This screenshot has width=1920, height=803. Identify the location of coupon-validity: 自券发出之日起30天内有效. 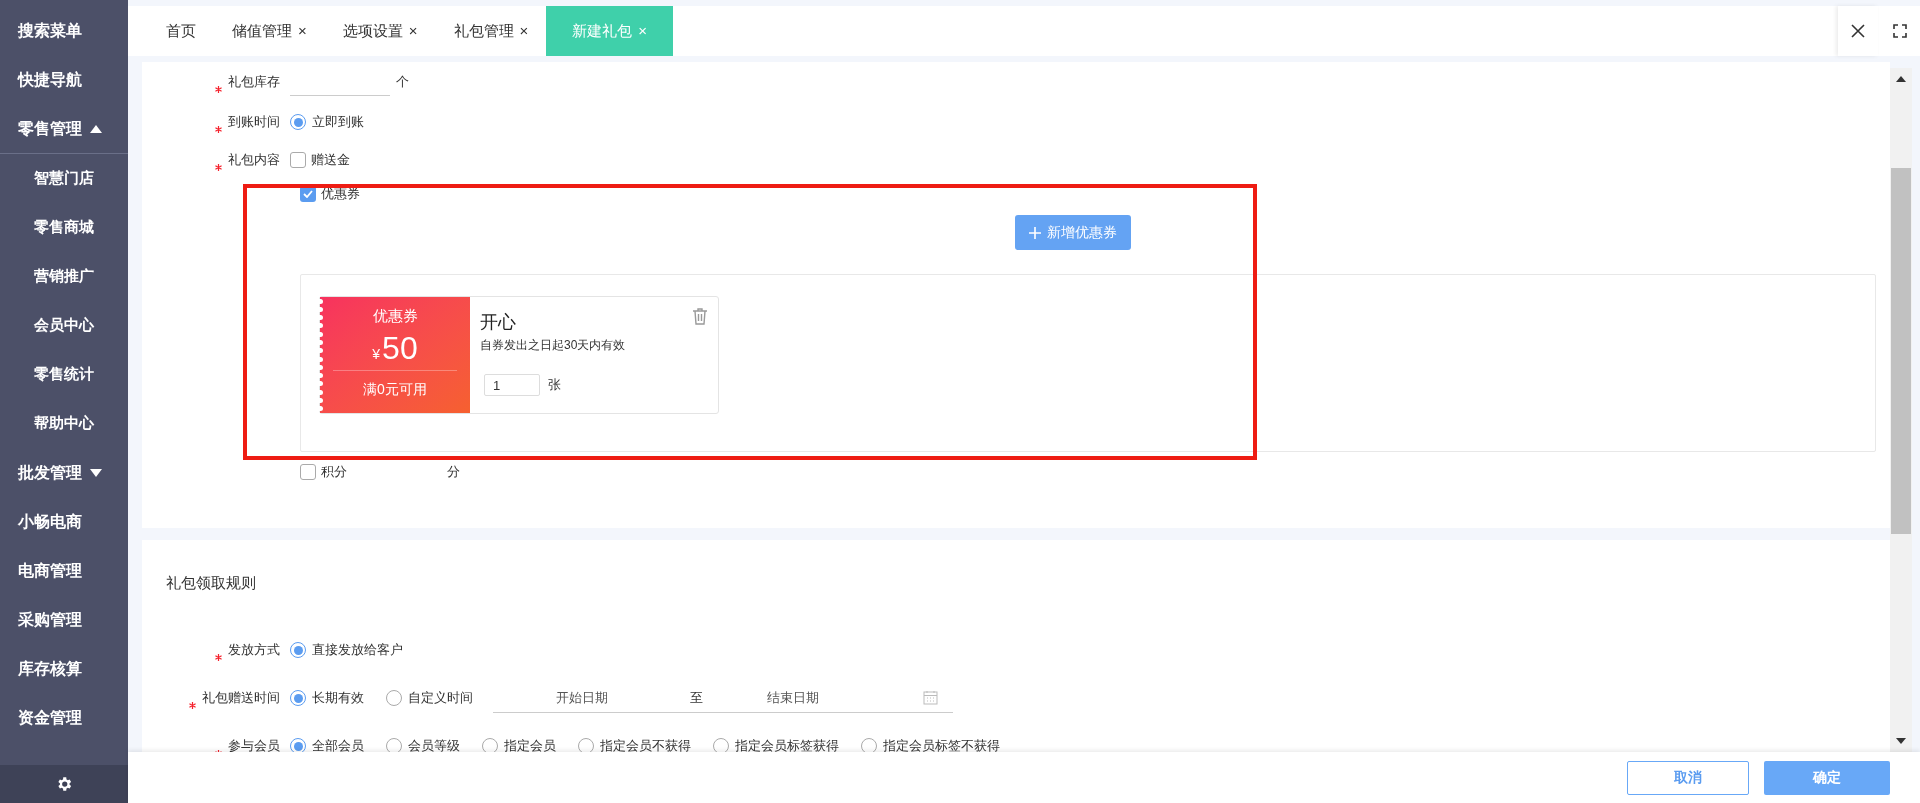
(553, 345).